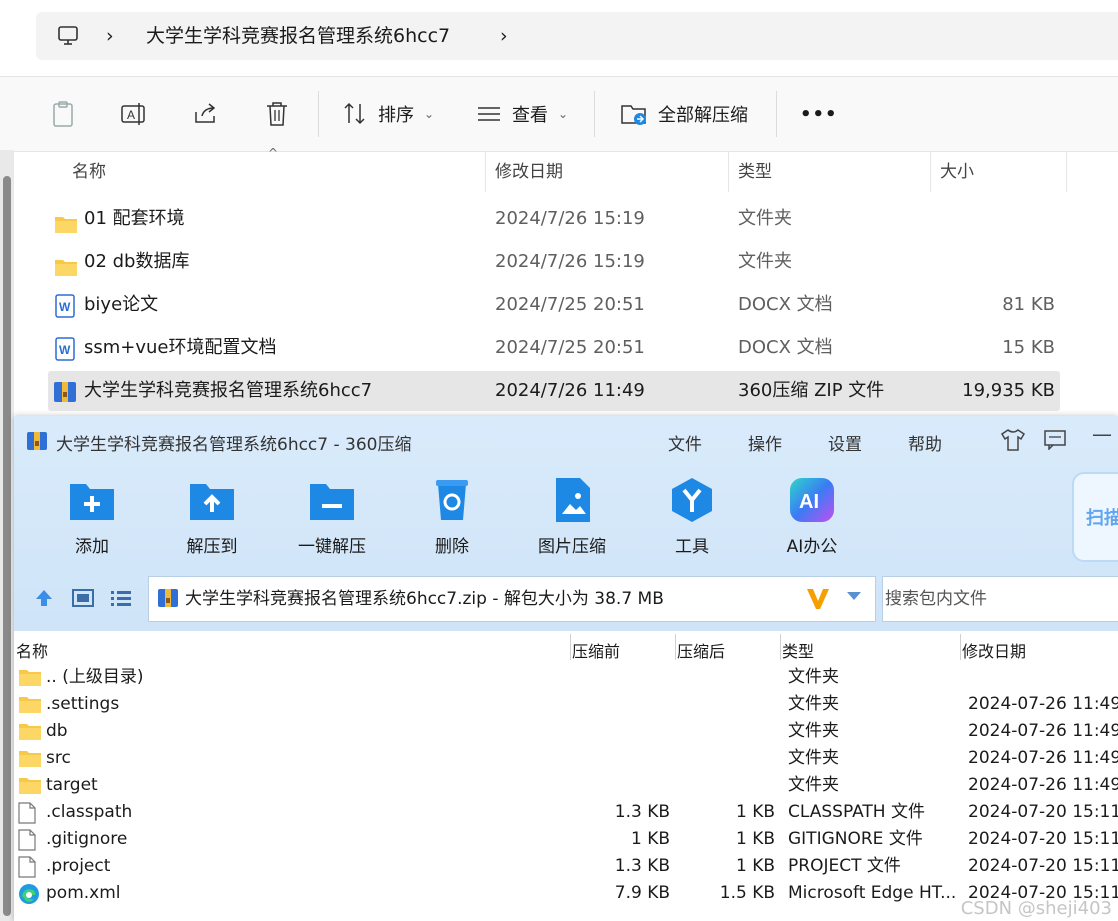 This screenshot has width=1118, height=921. I want to click on view-button: 查看 ⌄, so click(522, 114).